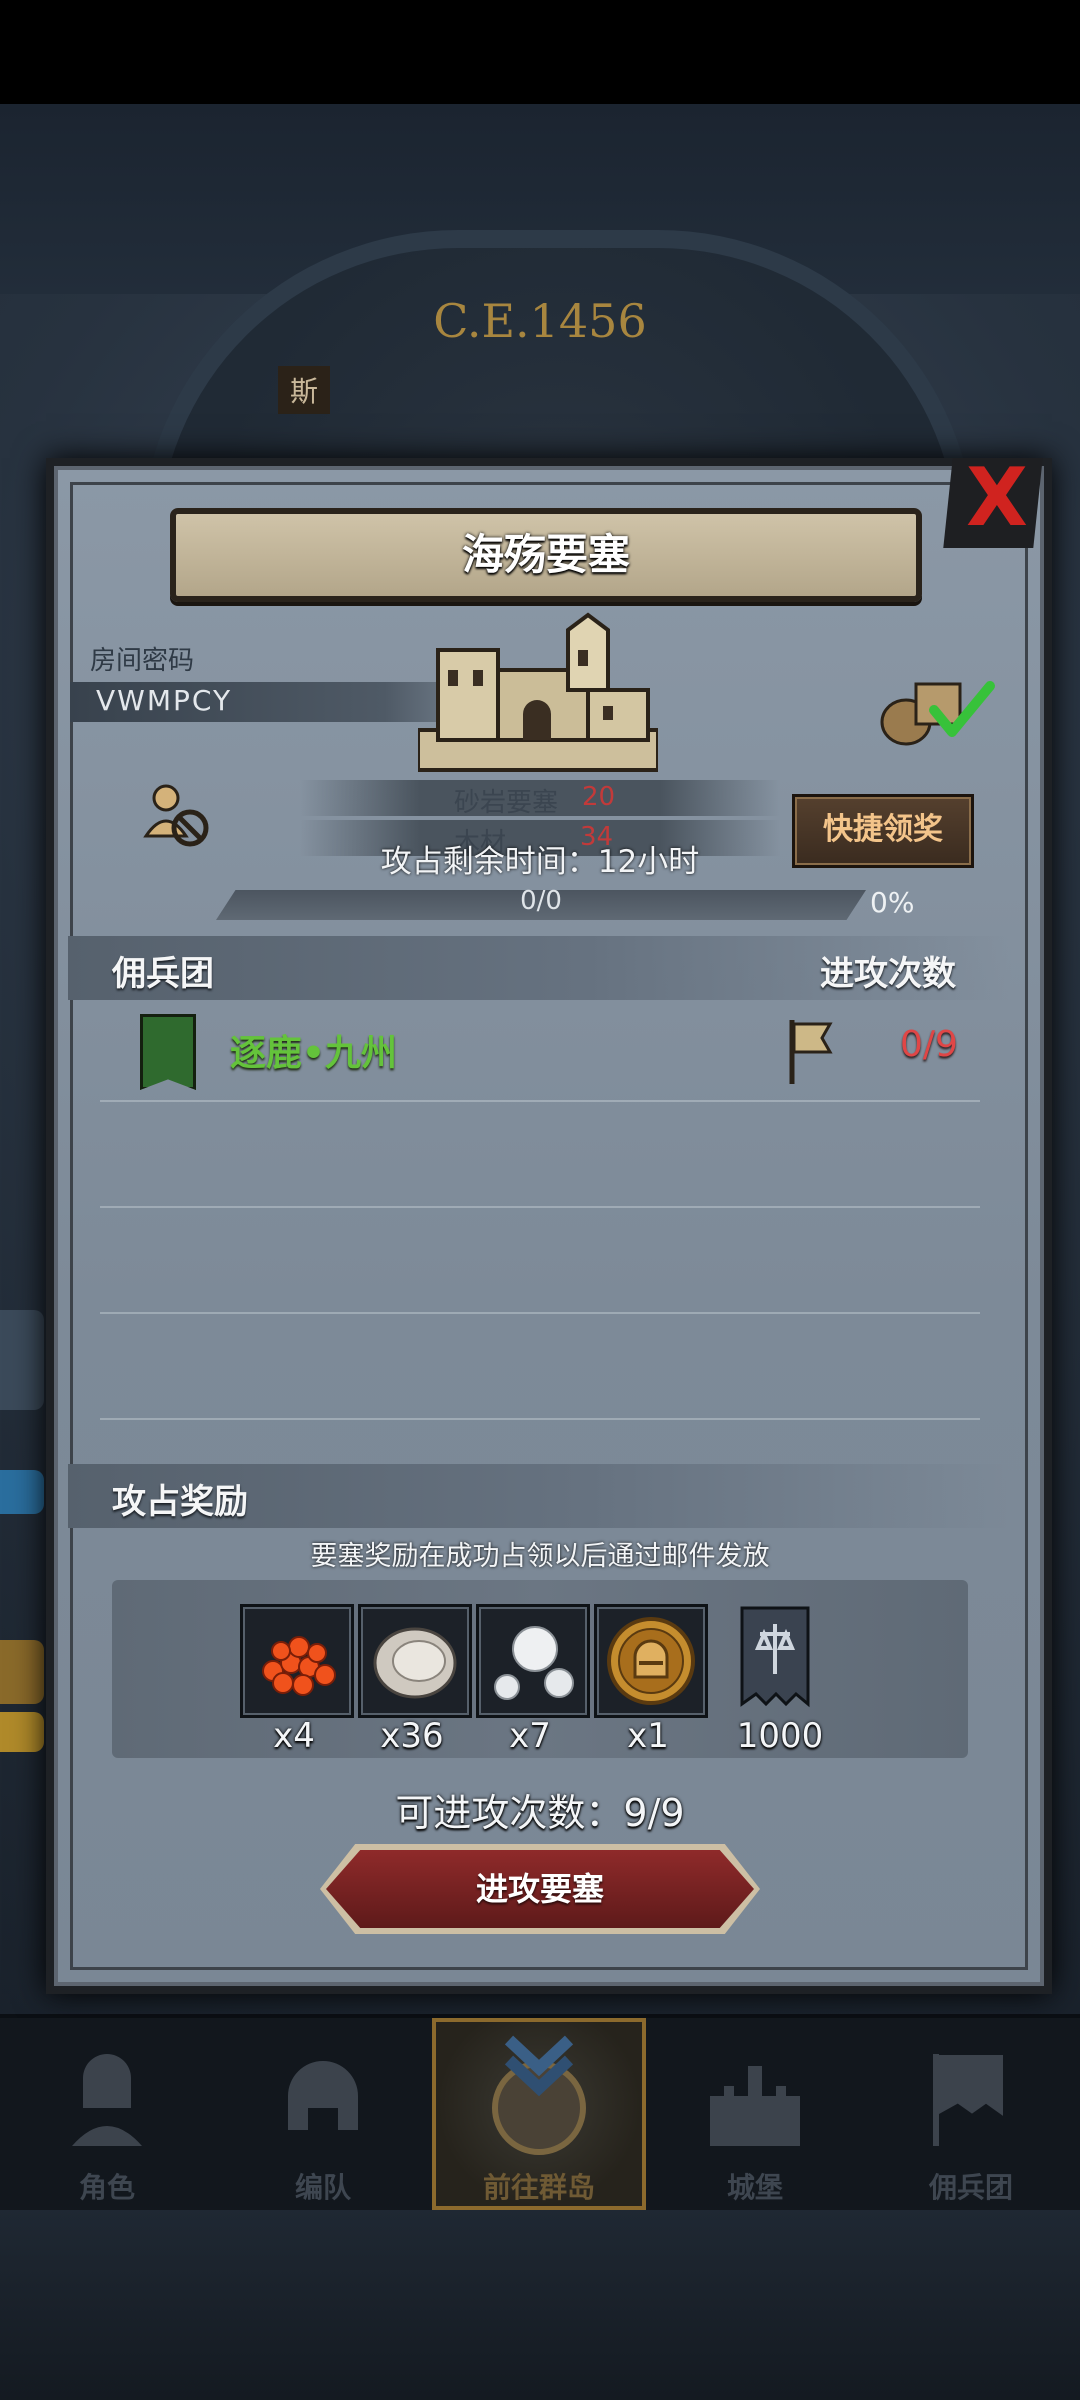  Describe the element at coordinates (22, 1732) in the screenshot. I see `left-edge-search` at that location.